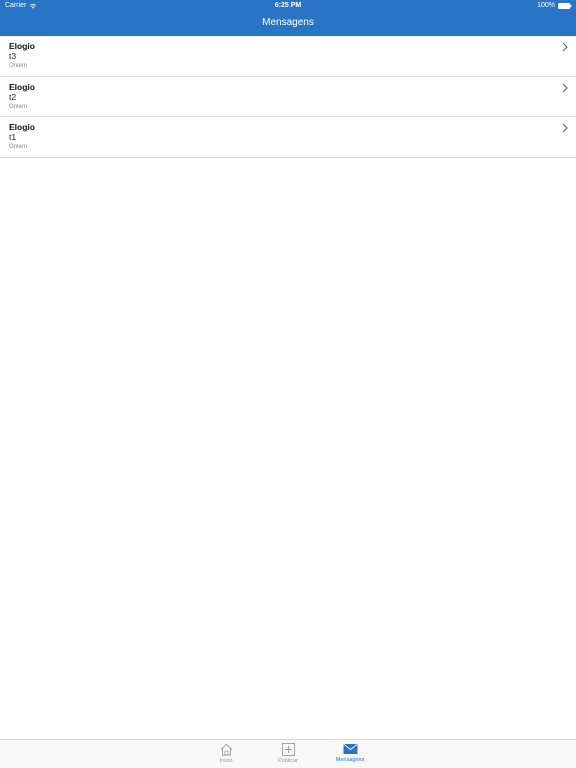 The image size is (576, 768). I want to click on tab-label: Início, so click(226, 761).